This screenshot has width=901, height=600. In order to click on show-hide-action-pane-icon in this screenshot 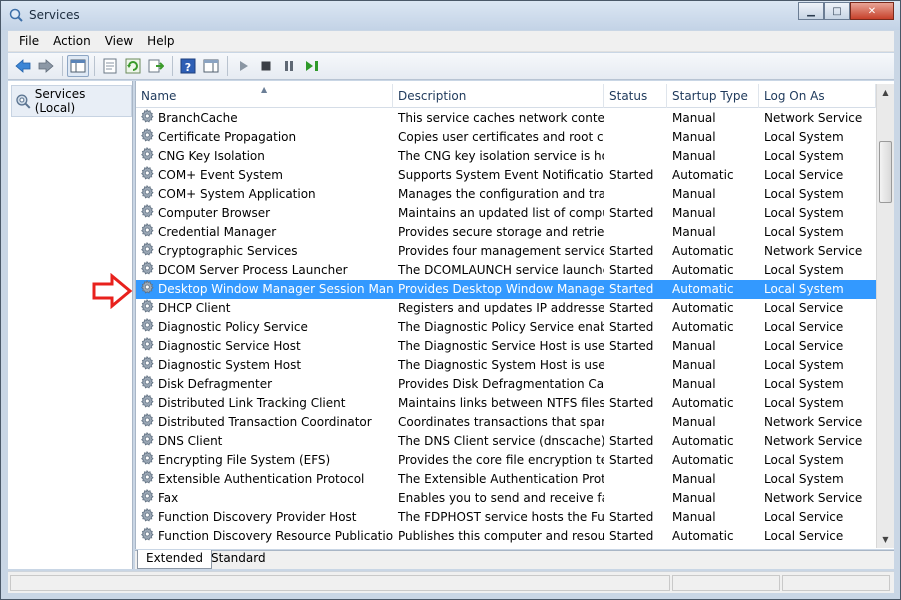, I will do `click(211, 66)`.